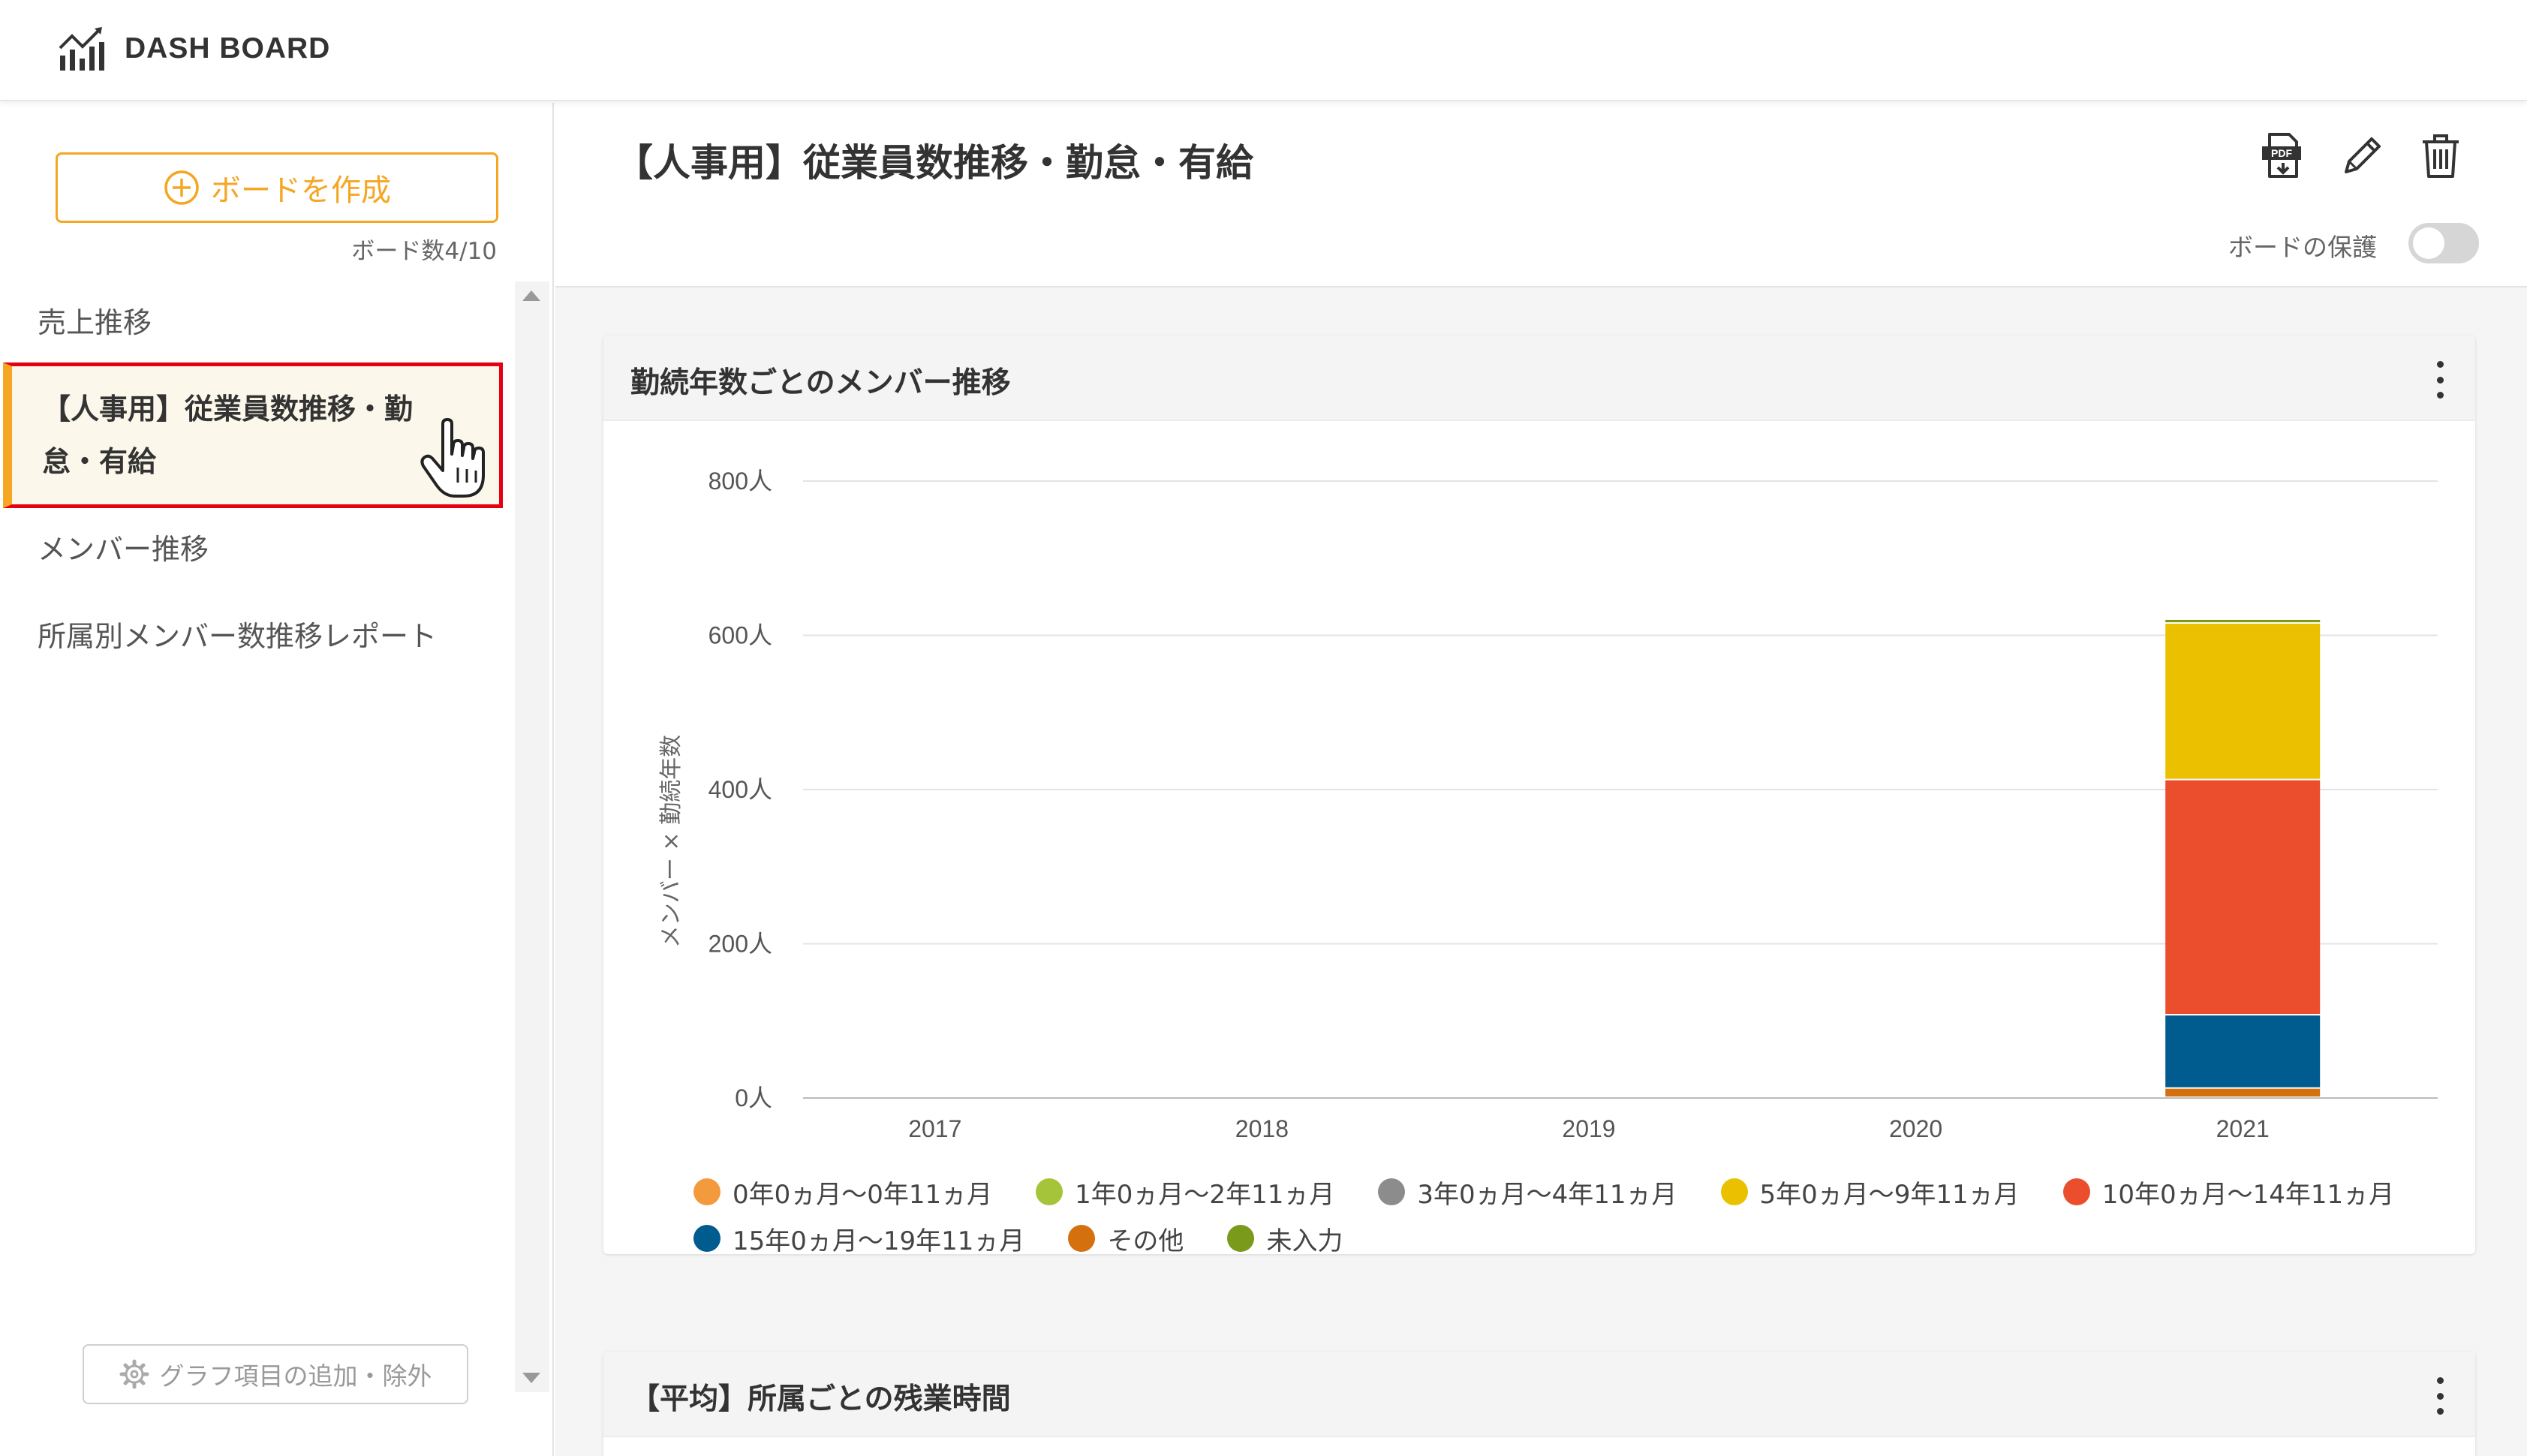  I want to click on svg-text: PDF, so click(2281, 153).